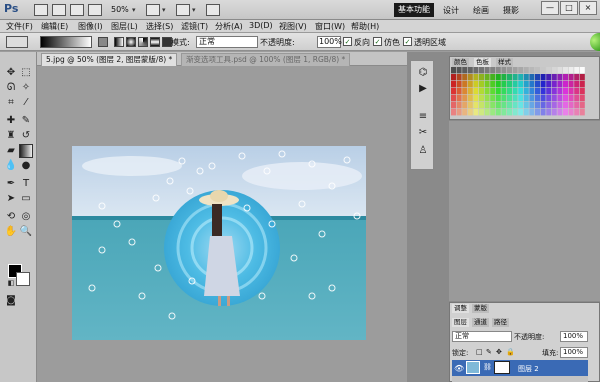 This screenshot has height=382, width=600. I want to click on menu-select: 选择(S), so click(159, 26).